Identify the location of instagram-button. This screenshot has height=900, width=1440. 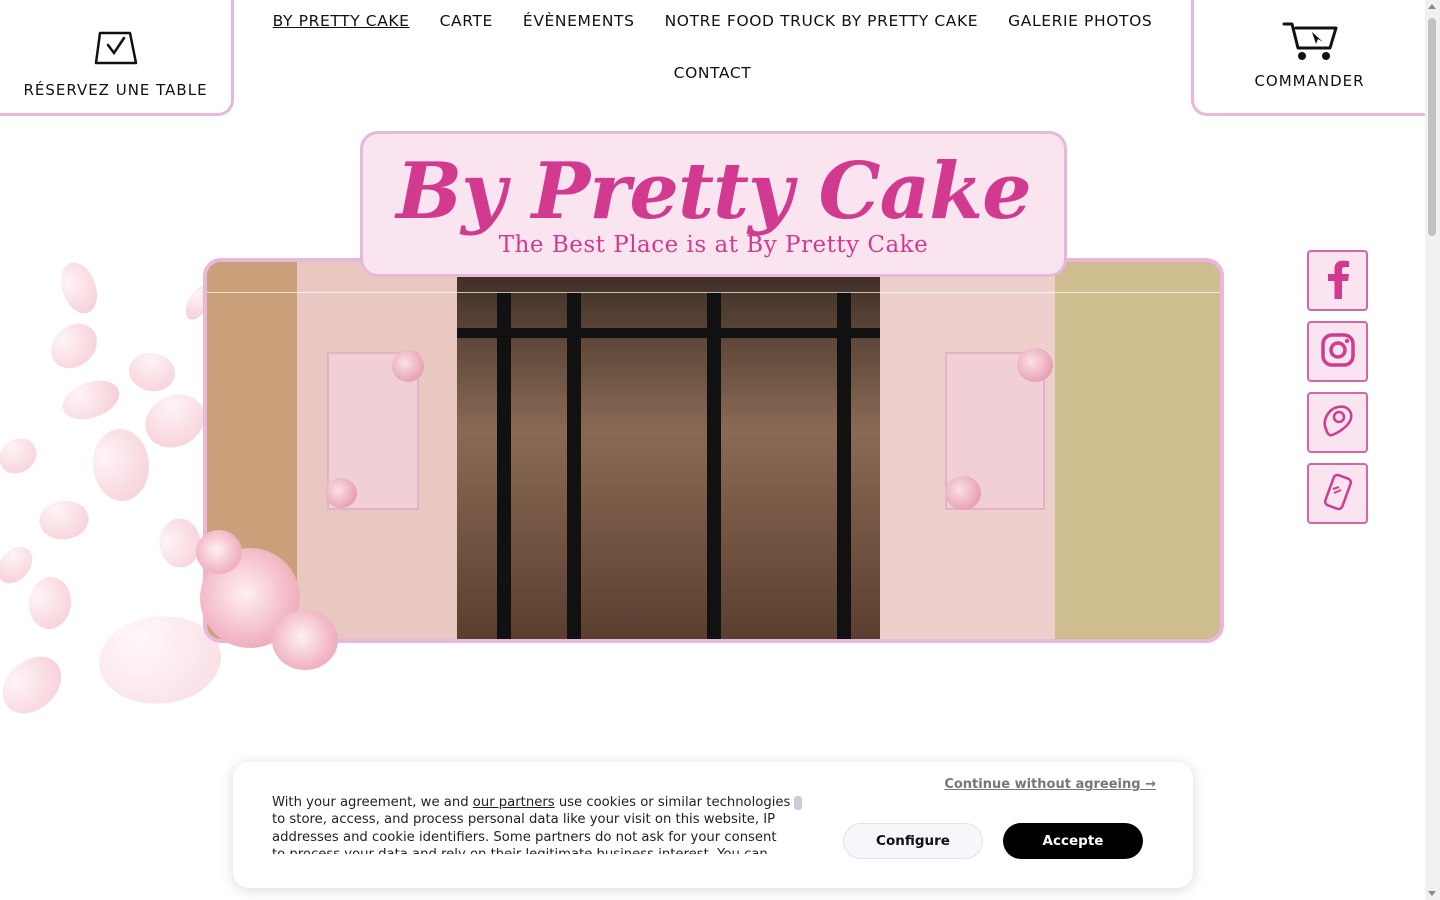
(1337, 351).